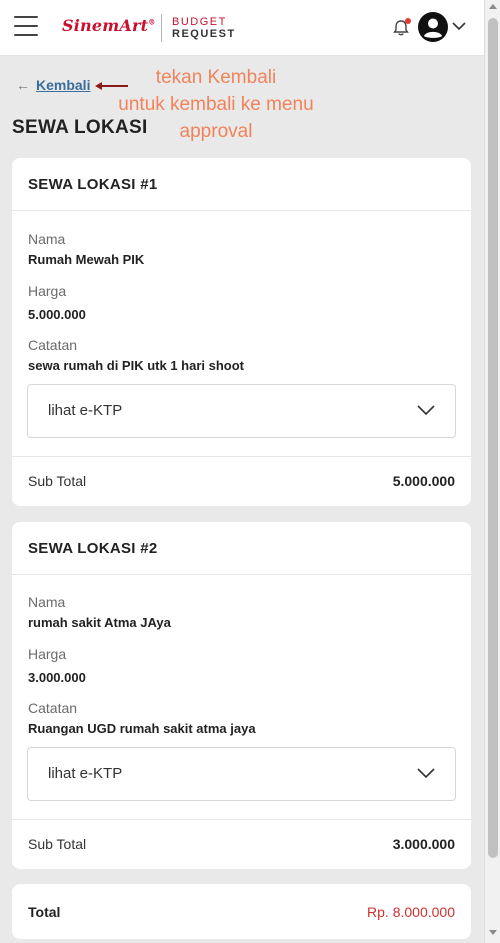  Describe the element at coordinates (241, 184) in the screenshot. I see `card-title: SEWA LOKASI #1` at that location.